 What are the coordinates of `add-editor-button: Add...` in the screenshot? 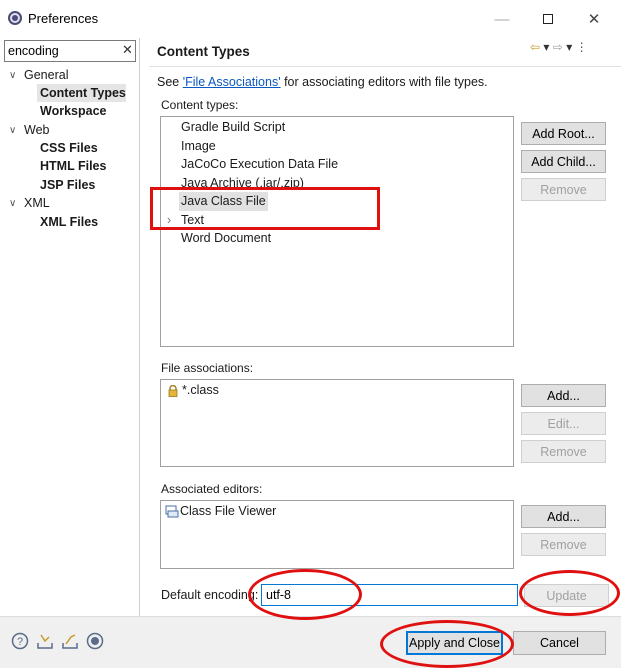 It's located at (563, 516).